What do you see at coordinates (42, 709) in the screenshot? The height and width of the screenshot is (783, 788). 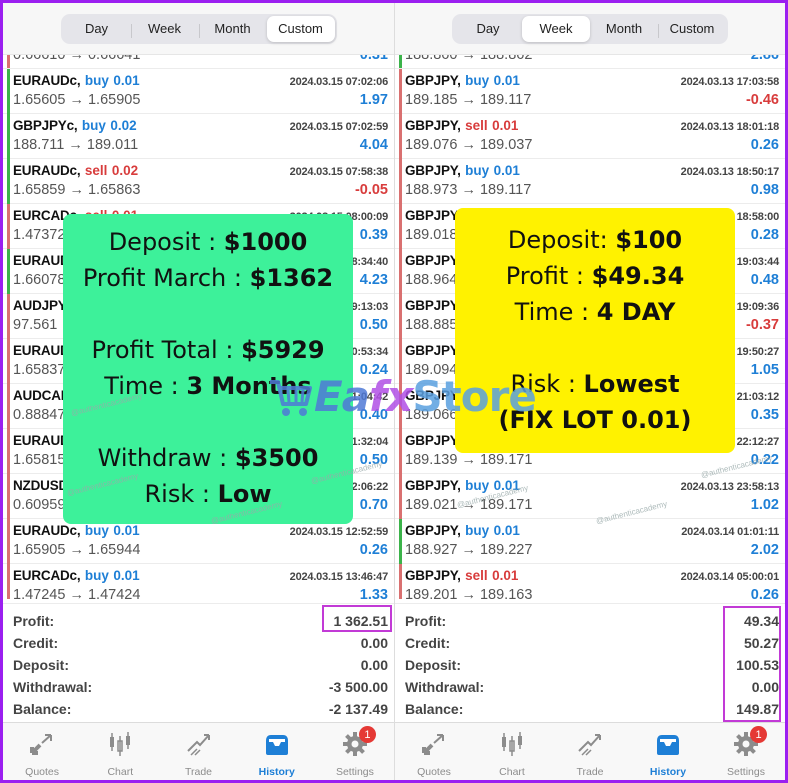 I see `summary-label: Balance:` at bounding box center [42, 709].